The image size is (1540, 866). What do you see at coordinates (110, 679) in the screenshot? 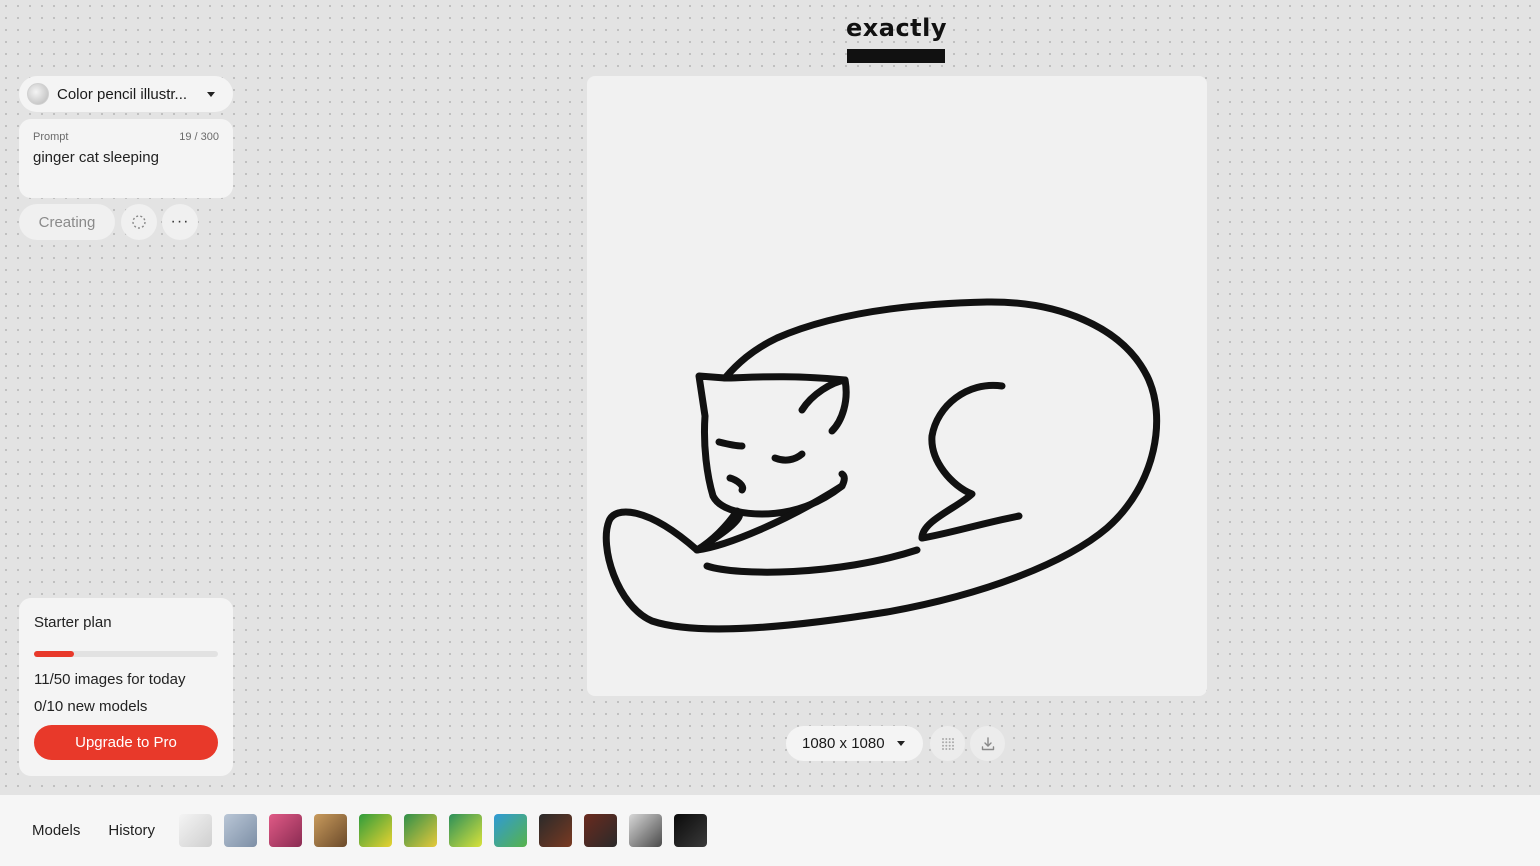
I see `images-usage-text: 11/50 images for today` at bounding box center [110, 679].